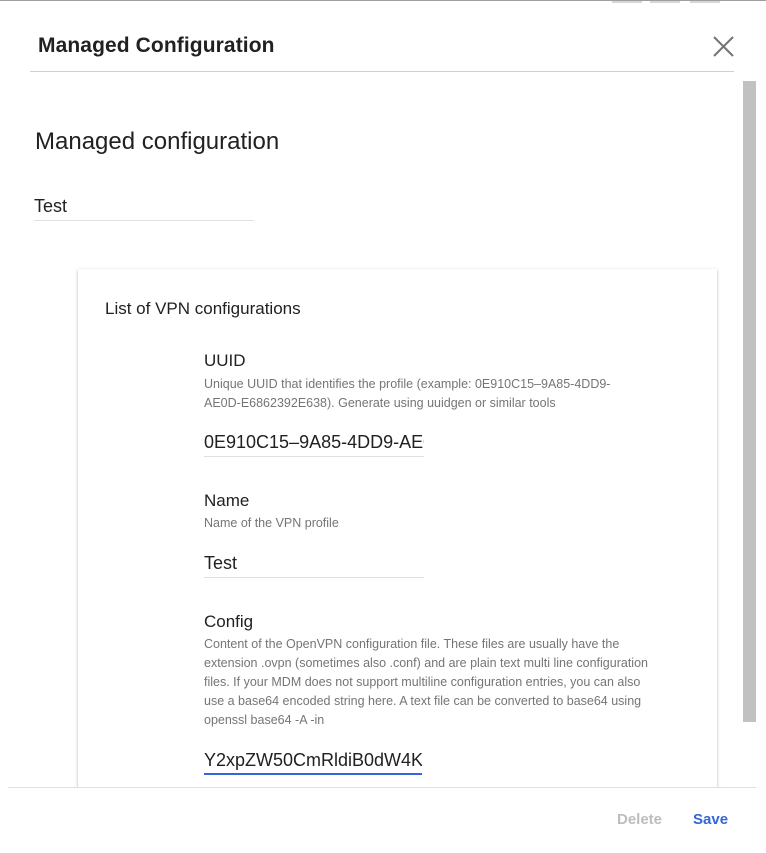 This screenshot has height=853, width=766. Describe the element at coordinates (156, 45) in the screenshot. I see `dialog-title: Managed Configuration` at that location.